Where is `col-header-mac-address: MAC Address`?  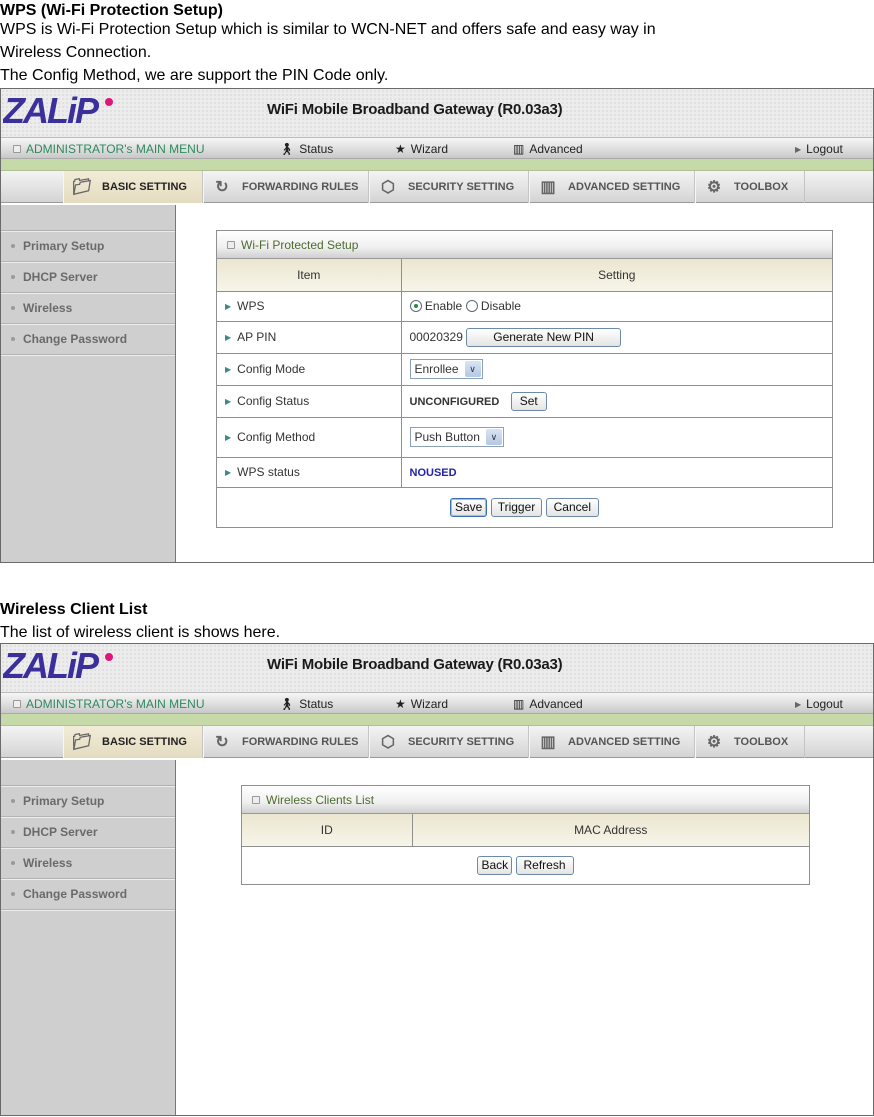
col-header-mac-address: MAC Address is located at coordinates (610, 830).